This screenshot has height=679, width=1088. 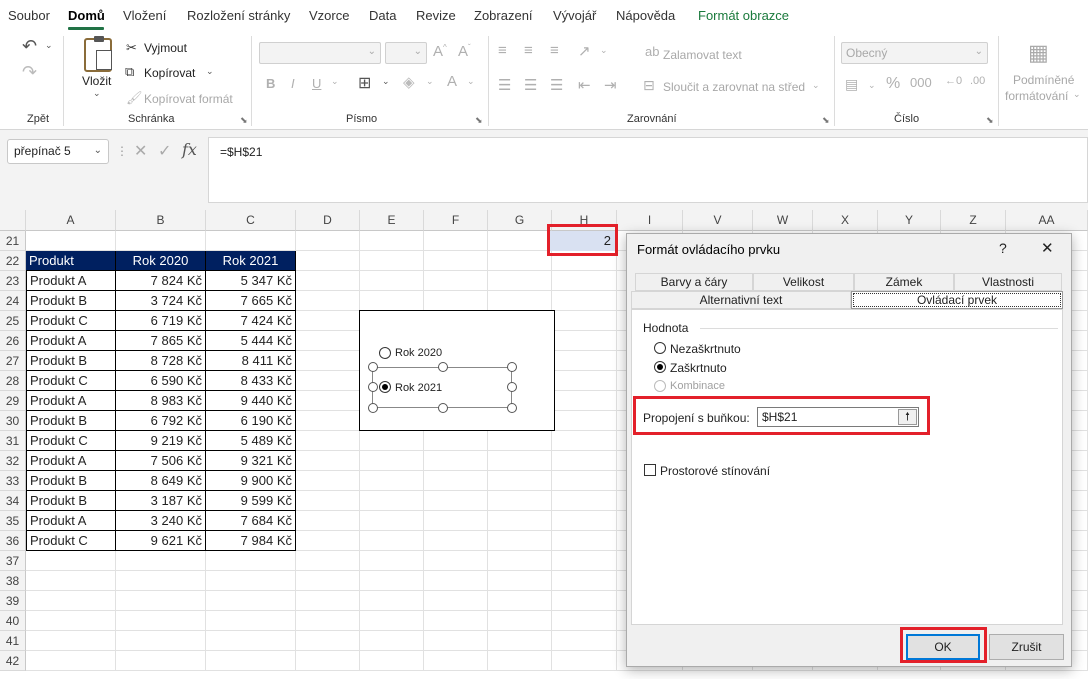 I want to click on table-cell: 9 900 Kč, so click(x=251, y=481).